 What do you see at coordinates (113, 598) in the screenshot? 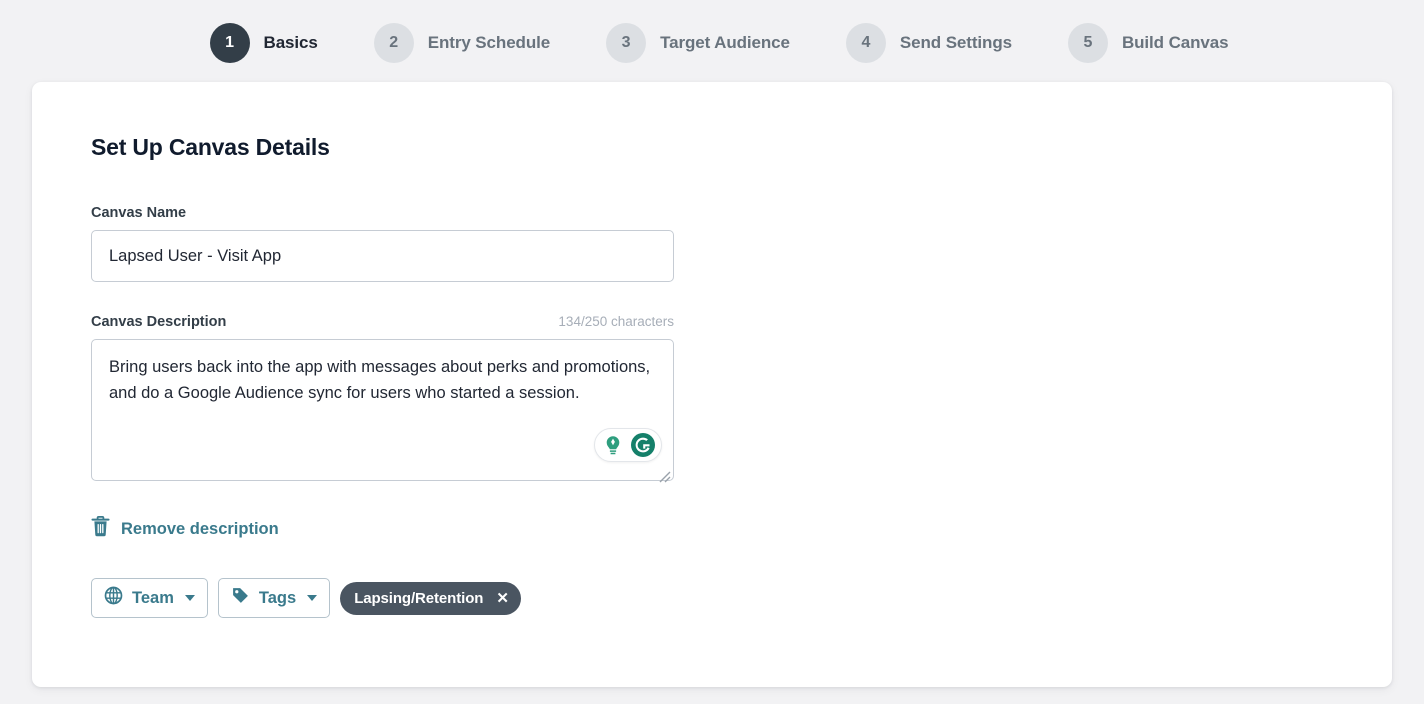
I see `globe-icon` at bounding box center [113, 598].